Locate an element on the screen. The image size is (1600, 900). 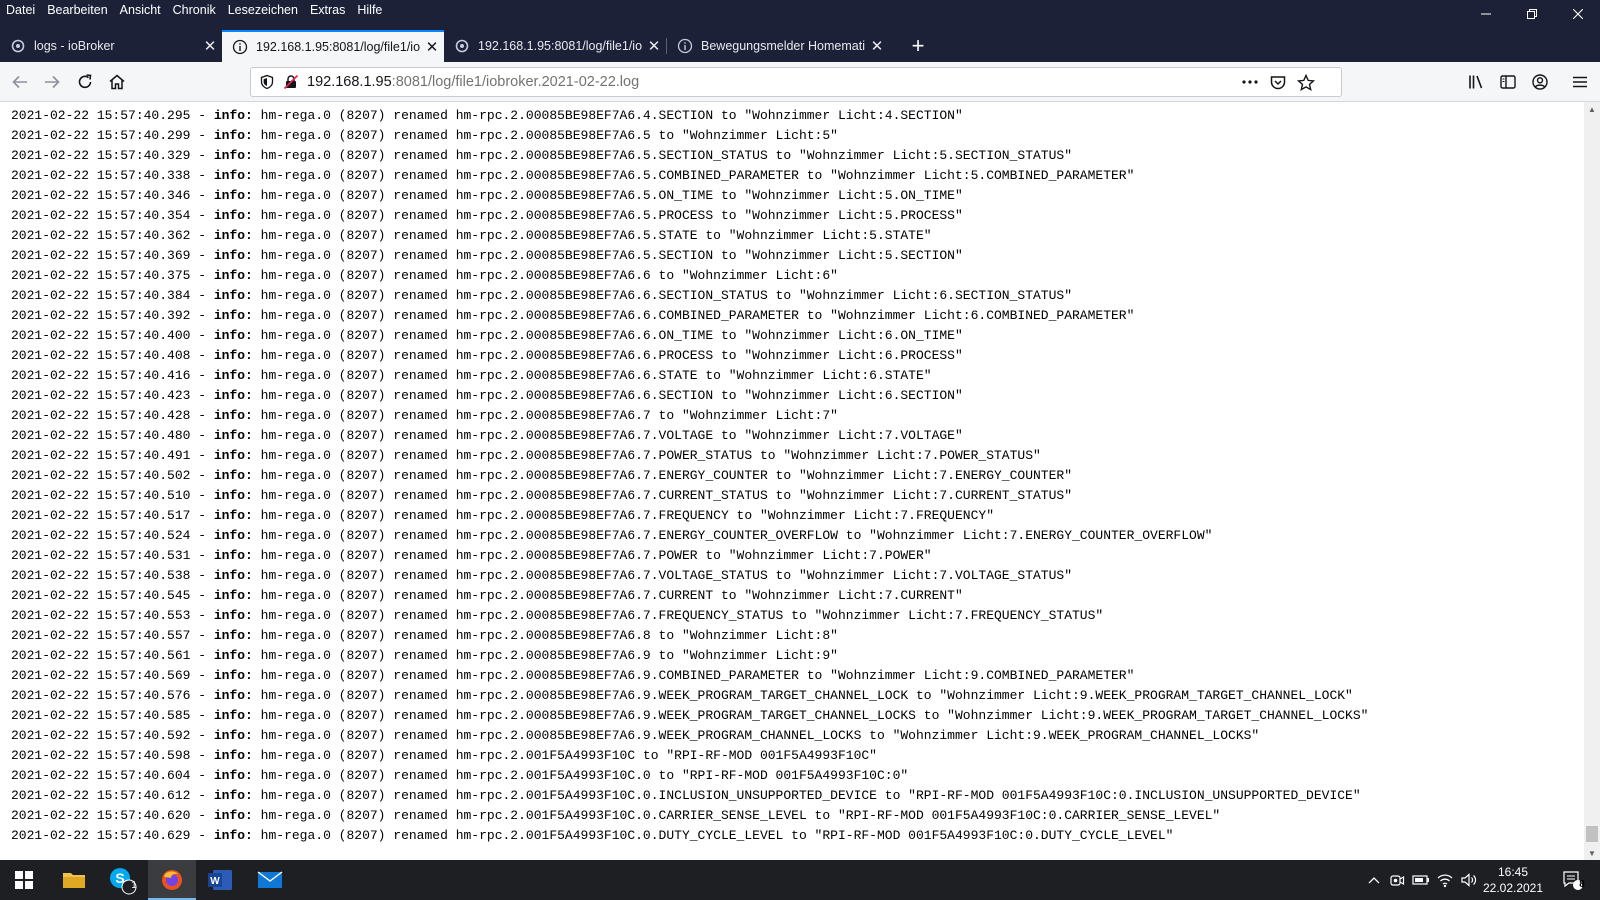
menu-bearbeiten: Bearbeiten is located at coordinates (80, 10).